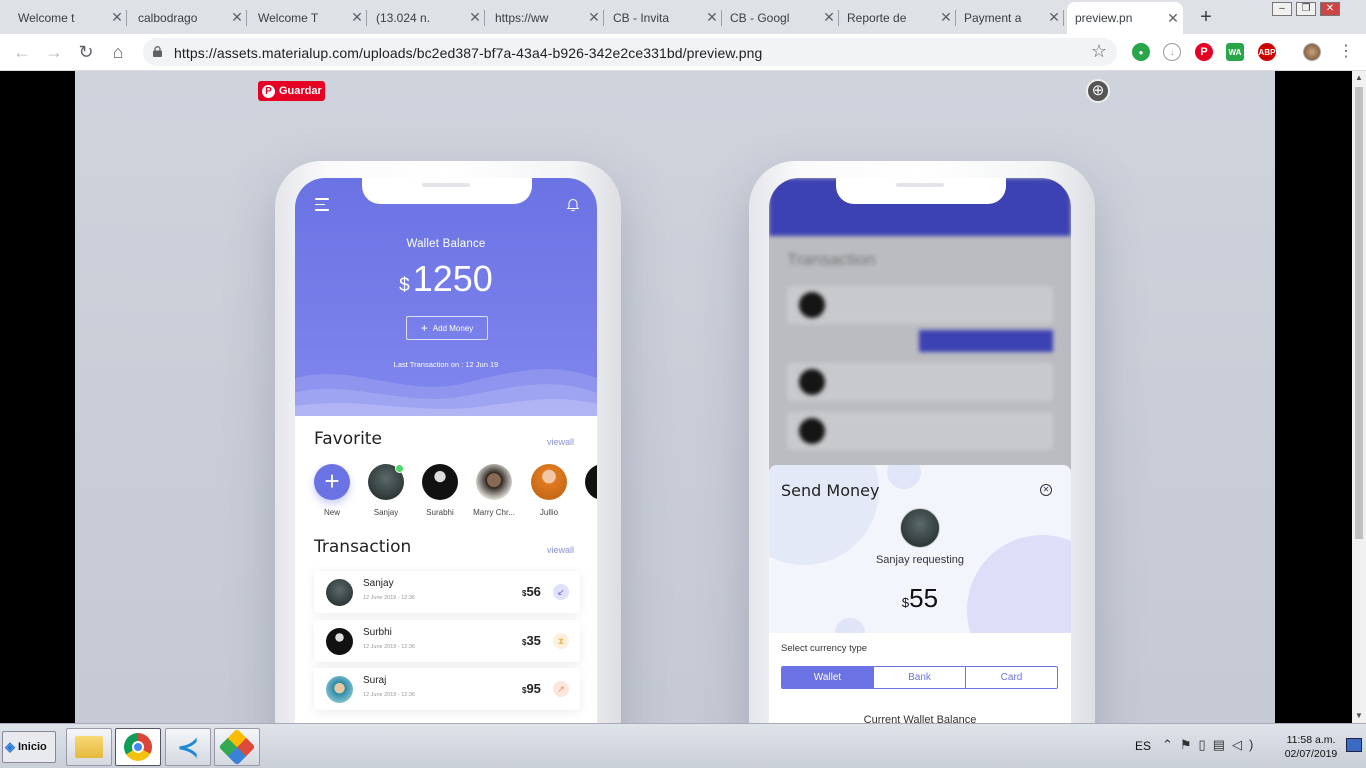 The height and width of the screenshot is (768, 1366). What do you see at coordinates (375, 680) in the screenshot?
I see `transaction-name: Suraj` at bounding box center [375, 680].